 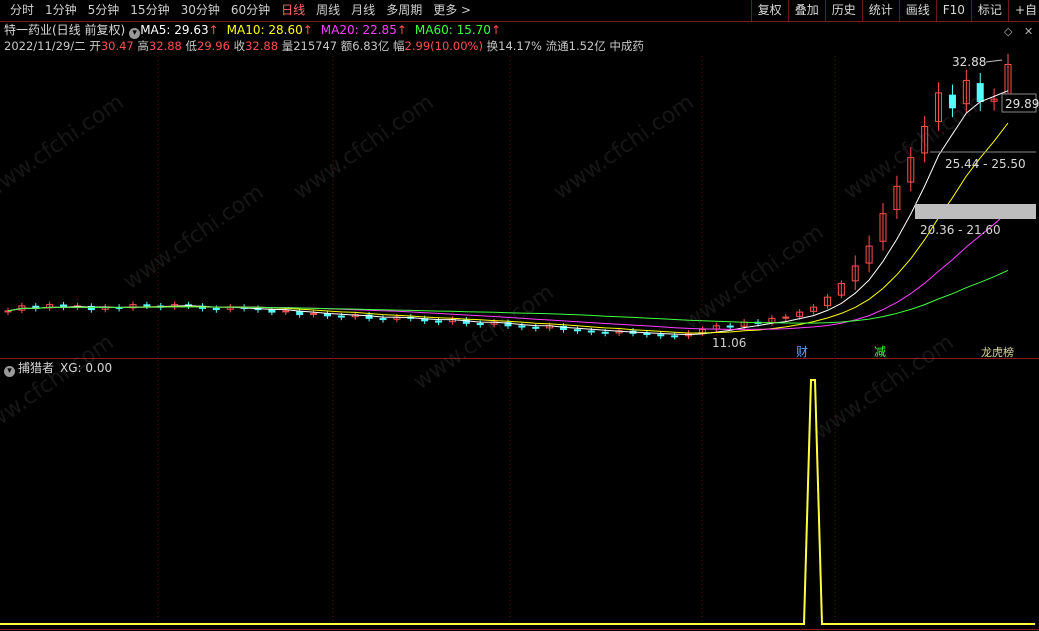 I want to click on xg-value: XG: 0.00, so click(x=86, y=368).